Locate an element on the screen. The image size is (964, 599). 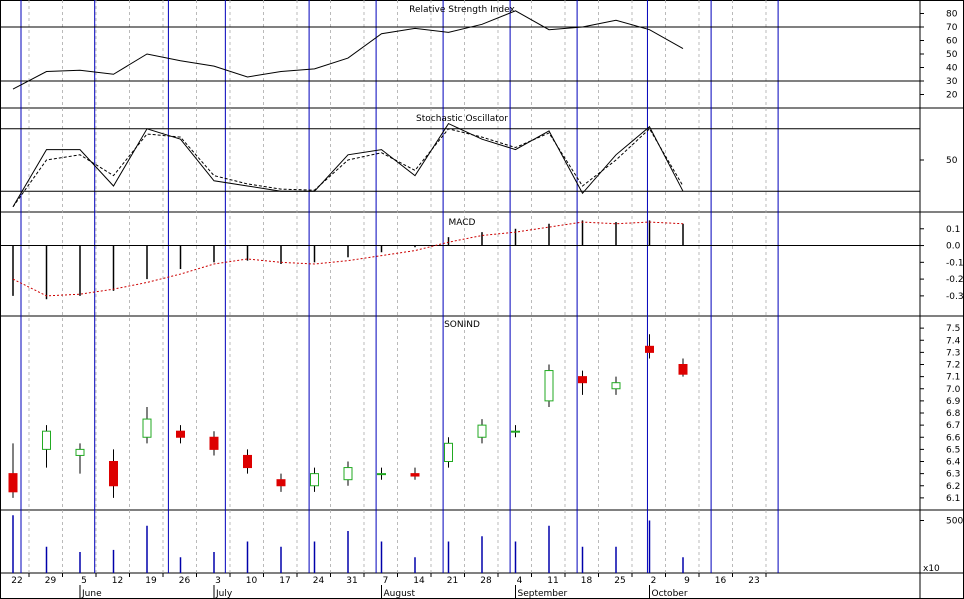
stochastic-d-line is located at coordinates (348, 168).